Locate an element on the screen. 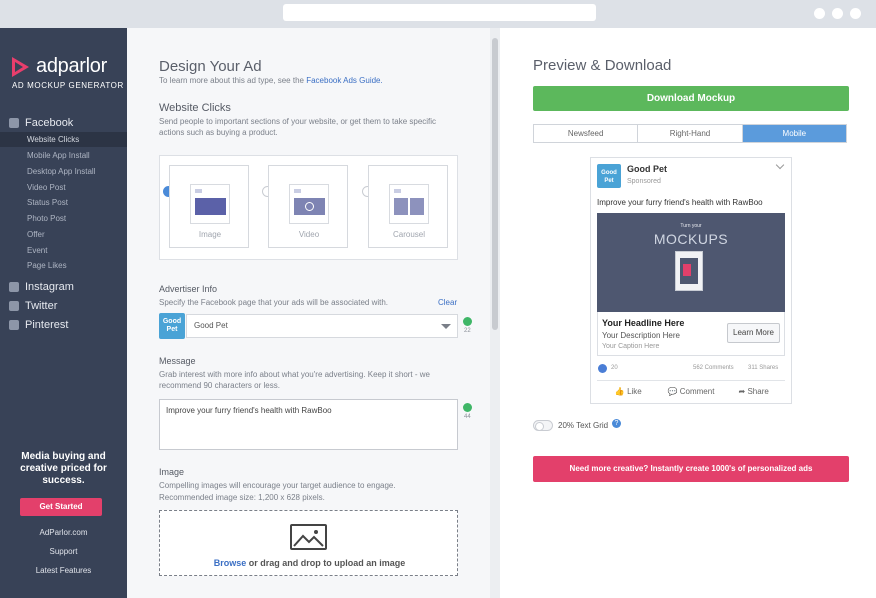  advertiser-title: Advertiser Info is located at coordinates (188, 289).